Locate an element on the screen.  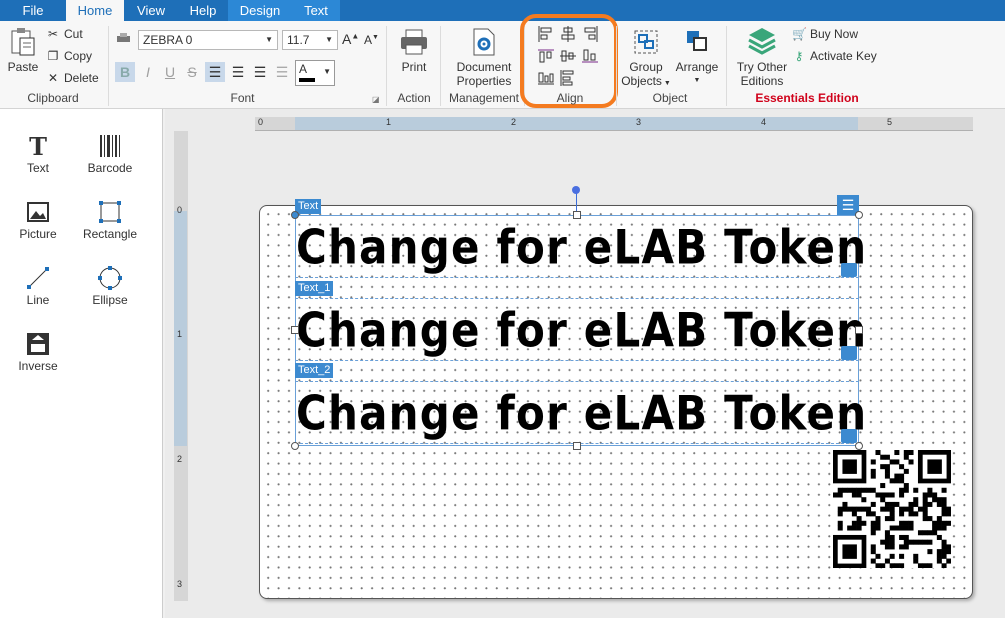
cart-icon: 🛒 is located at coordinates (799, 34).